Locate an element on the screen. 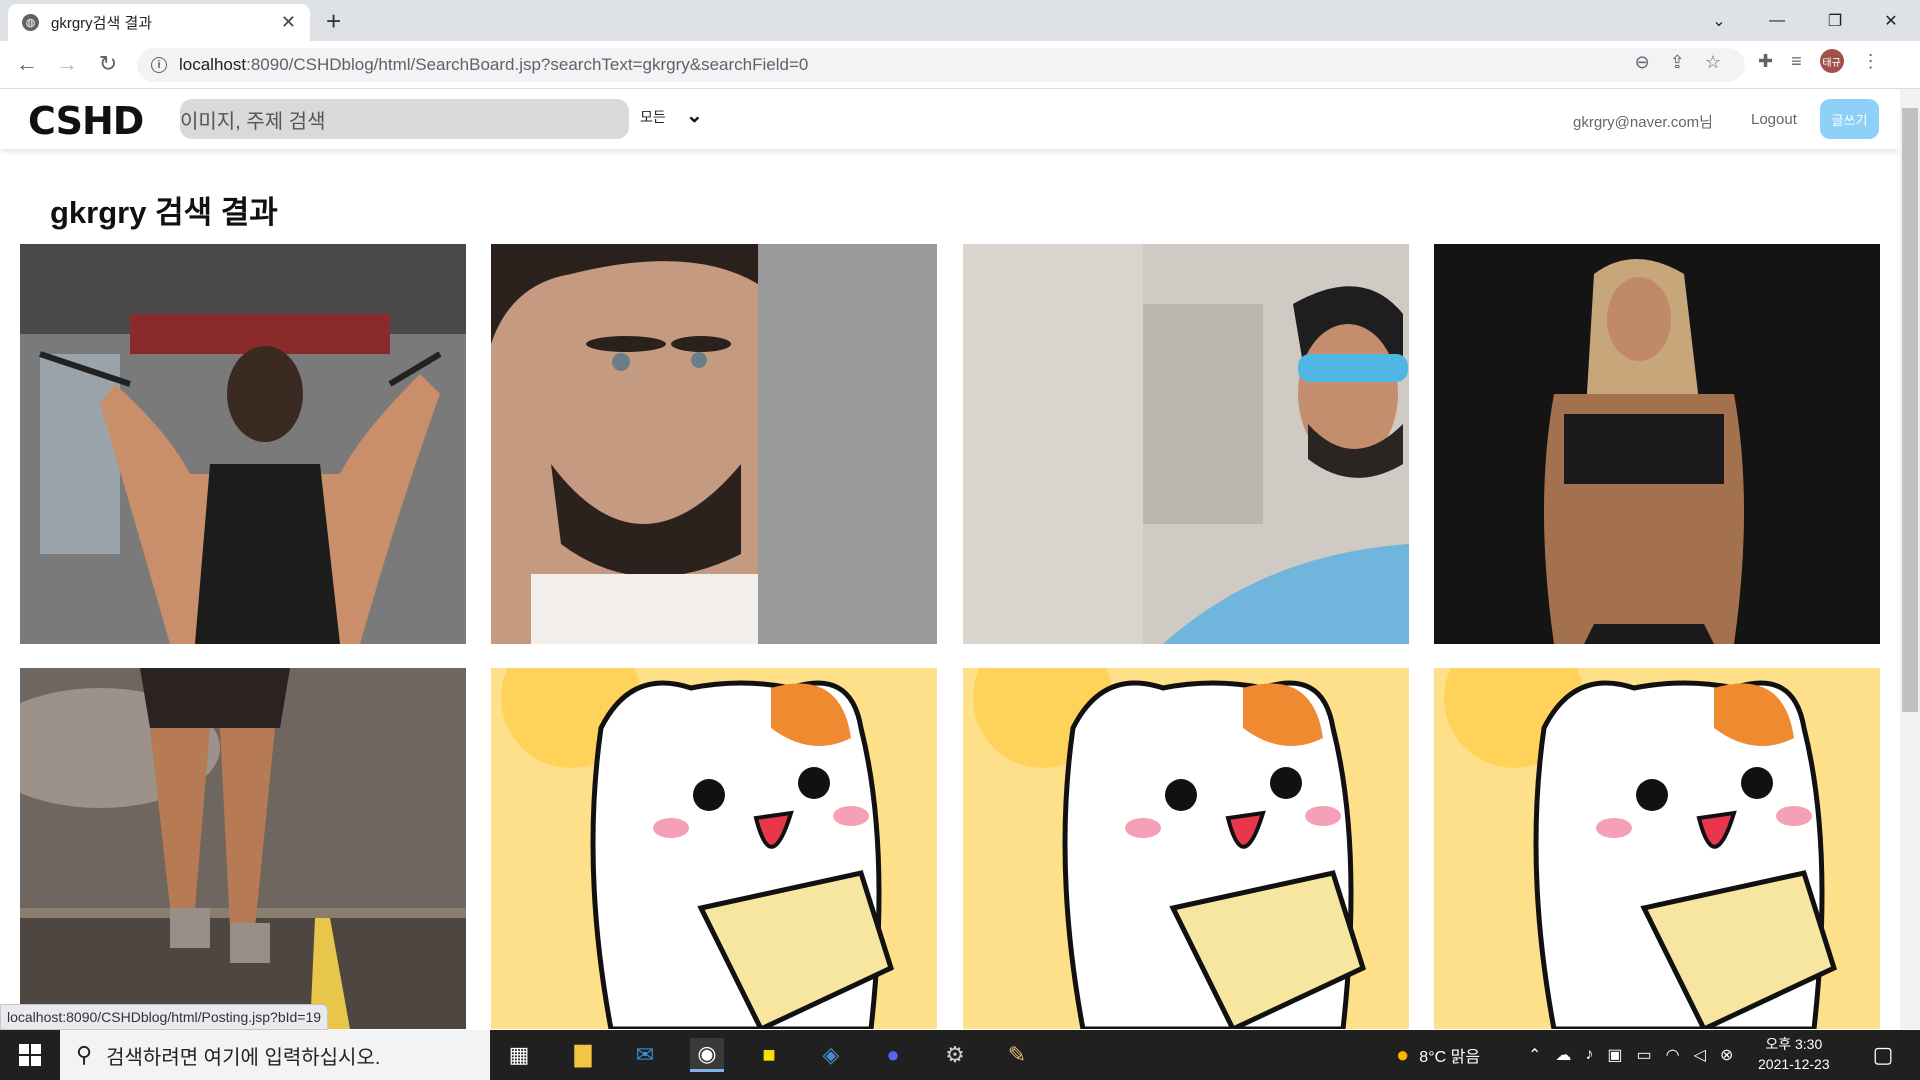 The width and height of the screenshot is (1920, 1080). bookmark-star-icon: ☆ is located at coordinates (1713, 62).